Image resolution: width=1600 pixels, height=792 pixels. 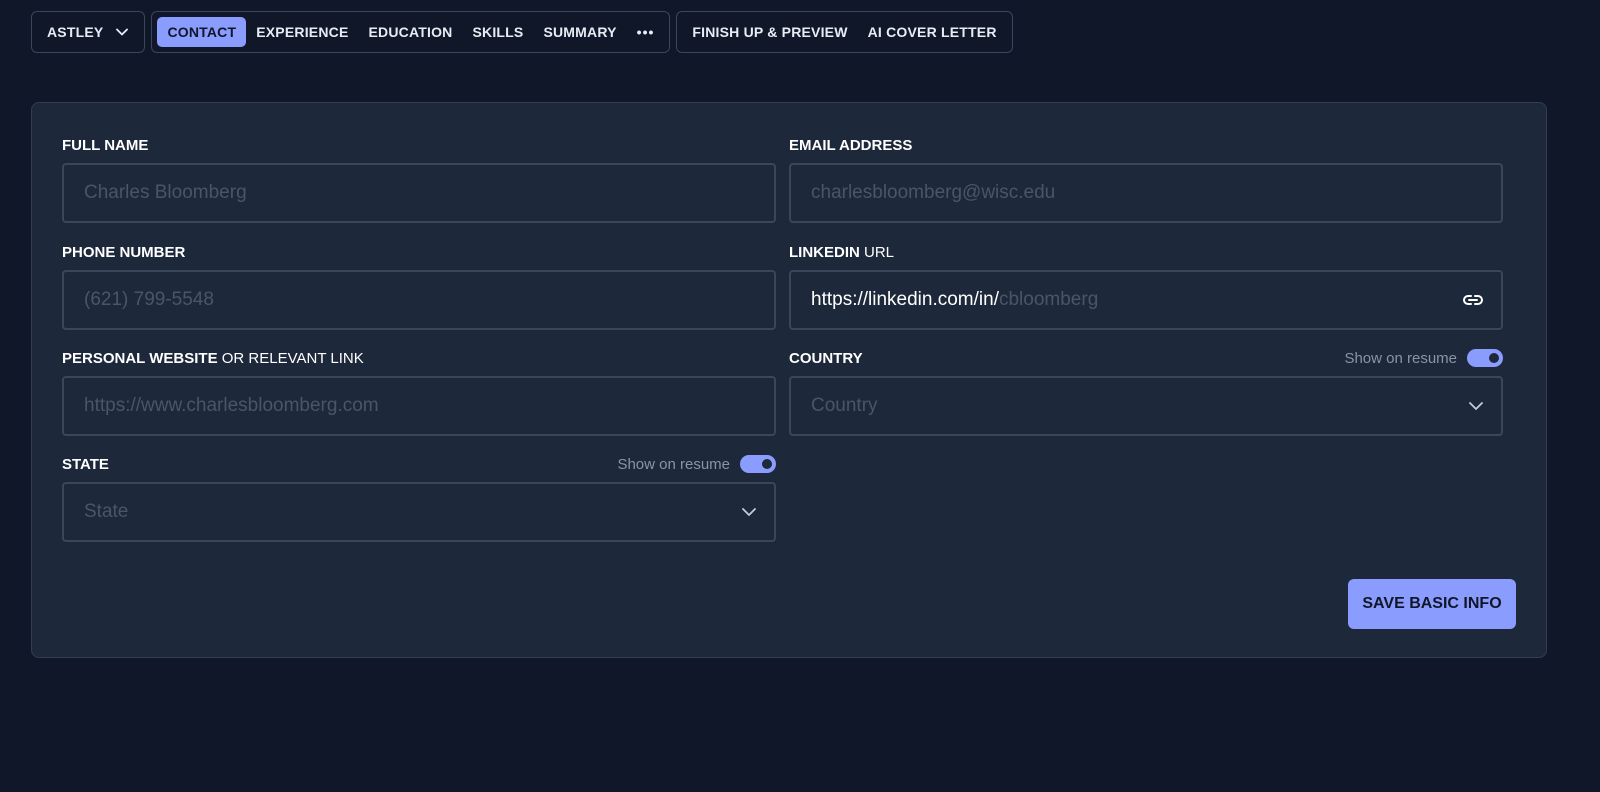 What do you see at coordinates (302, 32) in the screenshot?
I see `tab-experience: EXPERIENCE` at bounding box center [302, 32].